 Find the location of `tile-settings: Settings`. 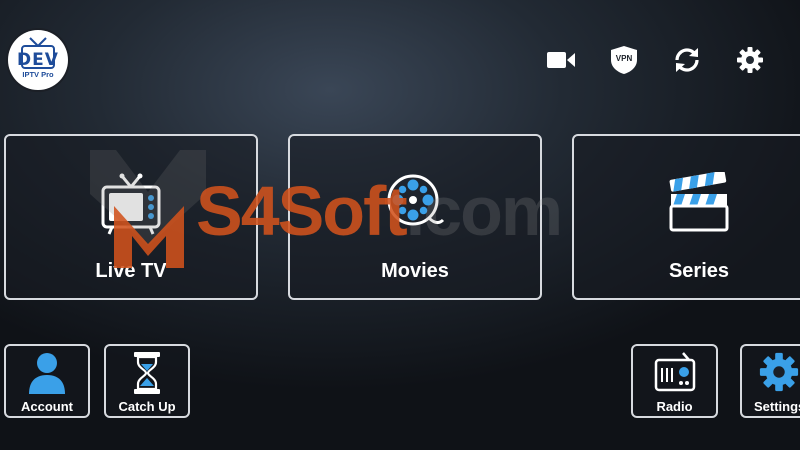

tile-settings: Settings is located at coordinates (770, 381).